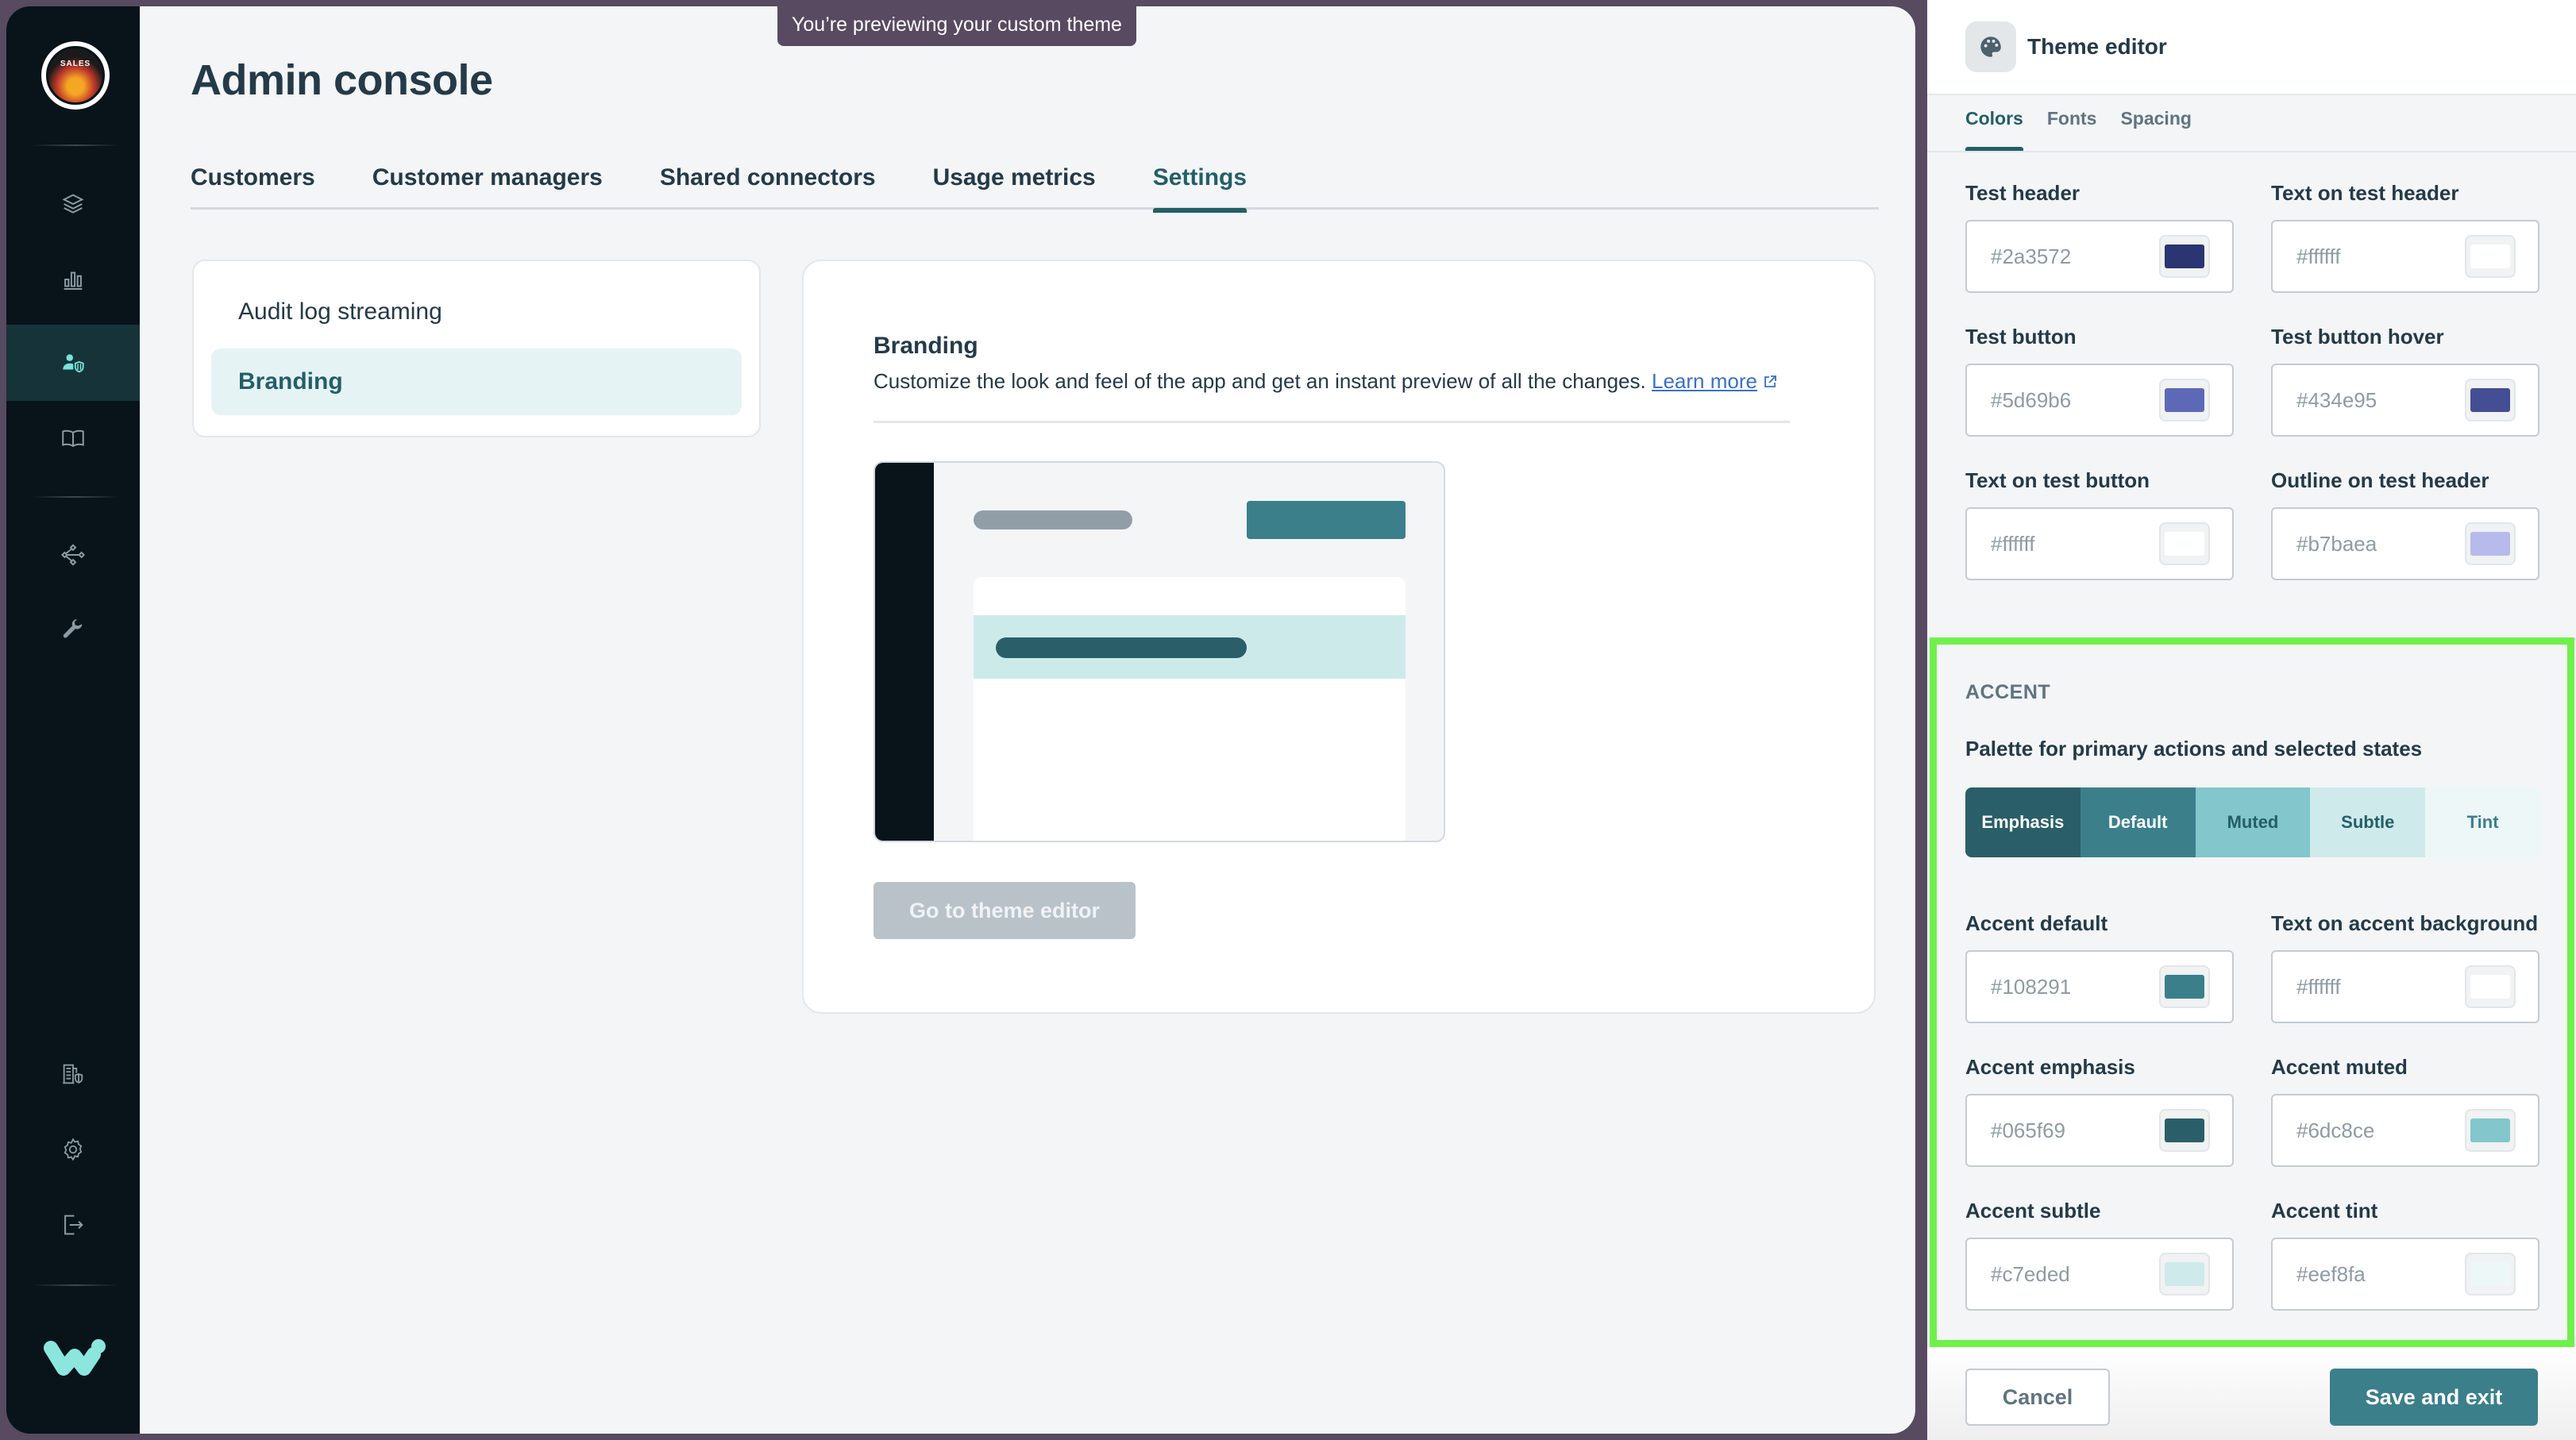 This screenshot has width=2576, height=1440. What do you see at coordinates (2331, 1273) in the screenshot?
I see `hex-value: #eef8fa` at bounding box center [2331, 1273].